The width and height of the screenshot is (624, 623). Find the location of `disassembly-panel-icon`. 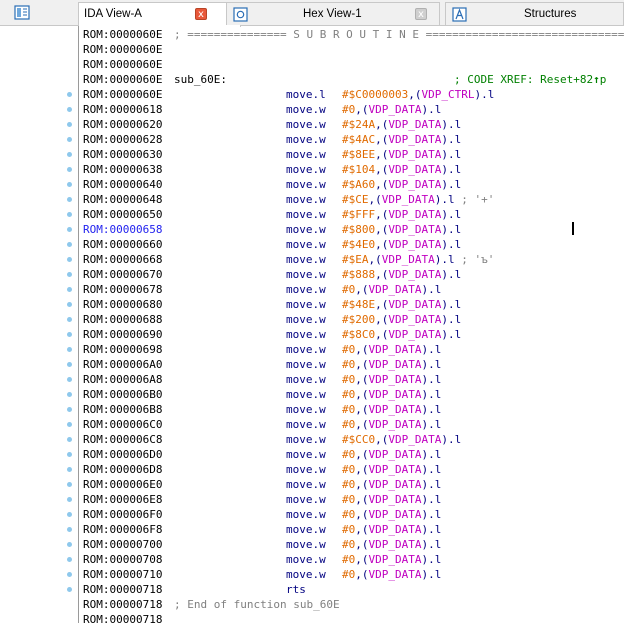

disassembly-panel-icon is located at coordinates (22, 12).